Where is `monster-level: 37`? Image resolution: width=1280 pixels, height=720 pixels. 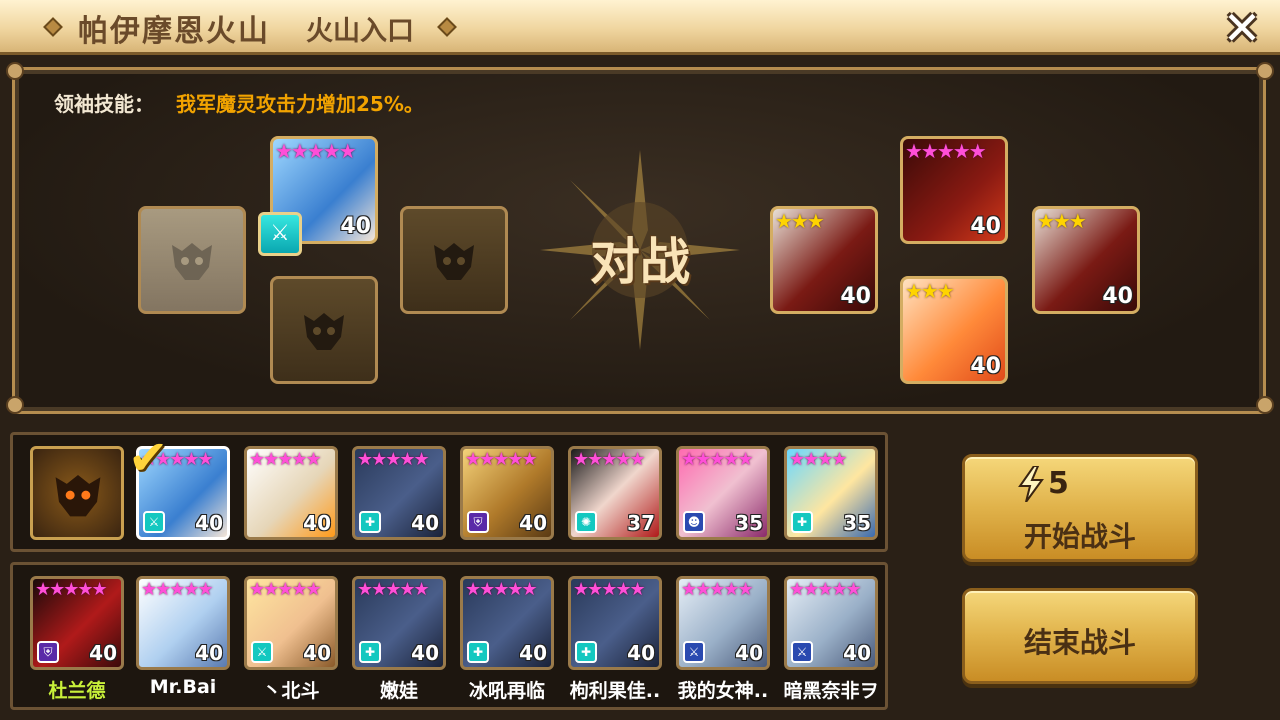 monster-level: 37 is located at coordinates (641, 523).